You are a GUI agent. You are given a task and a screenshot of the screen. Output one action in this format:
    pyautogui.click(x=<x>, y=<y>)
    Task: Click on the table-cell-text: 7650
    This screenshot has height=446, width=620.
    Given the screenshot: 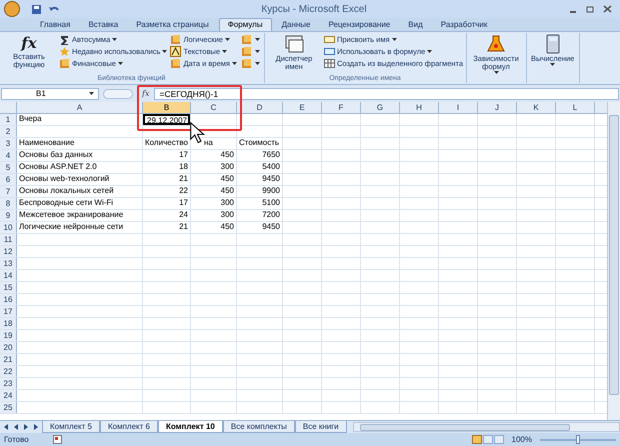 What is the action you would take?
    pyautogui.click(x=271, y=155)
    